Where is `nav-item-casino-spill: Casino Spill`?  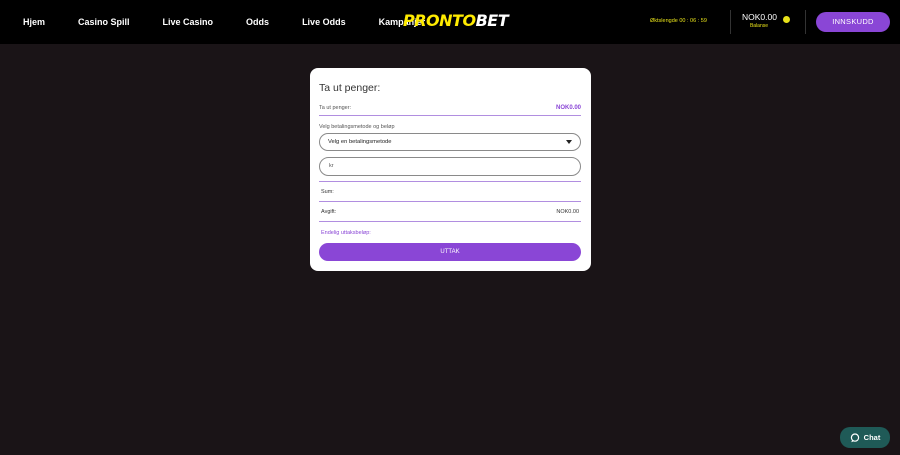 nav-item-casino-spill: Casino Spill is located at coordinates (104, 22).